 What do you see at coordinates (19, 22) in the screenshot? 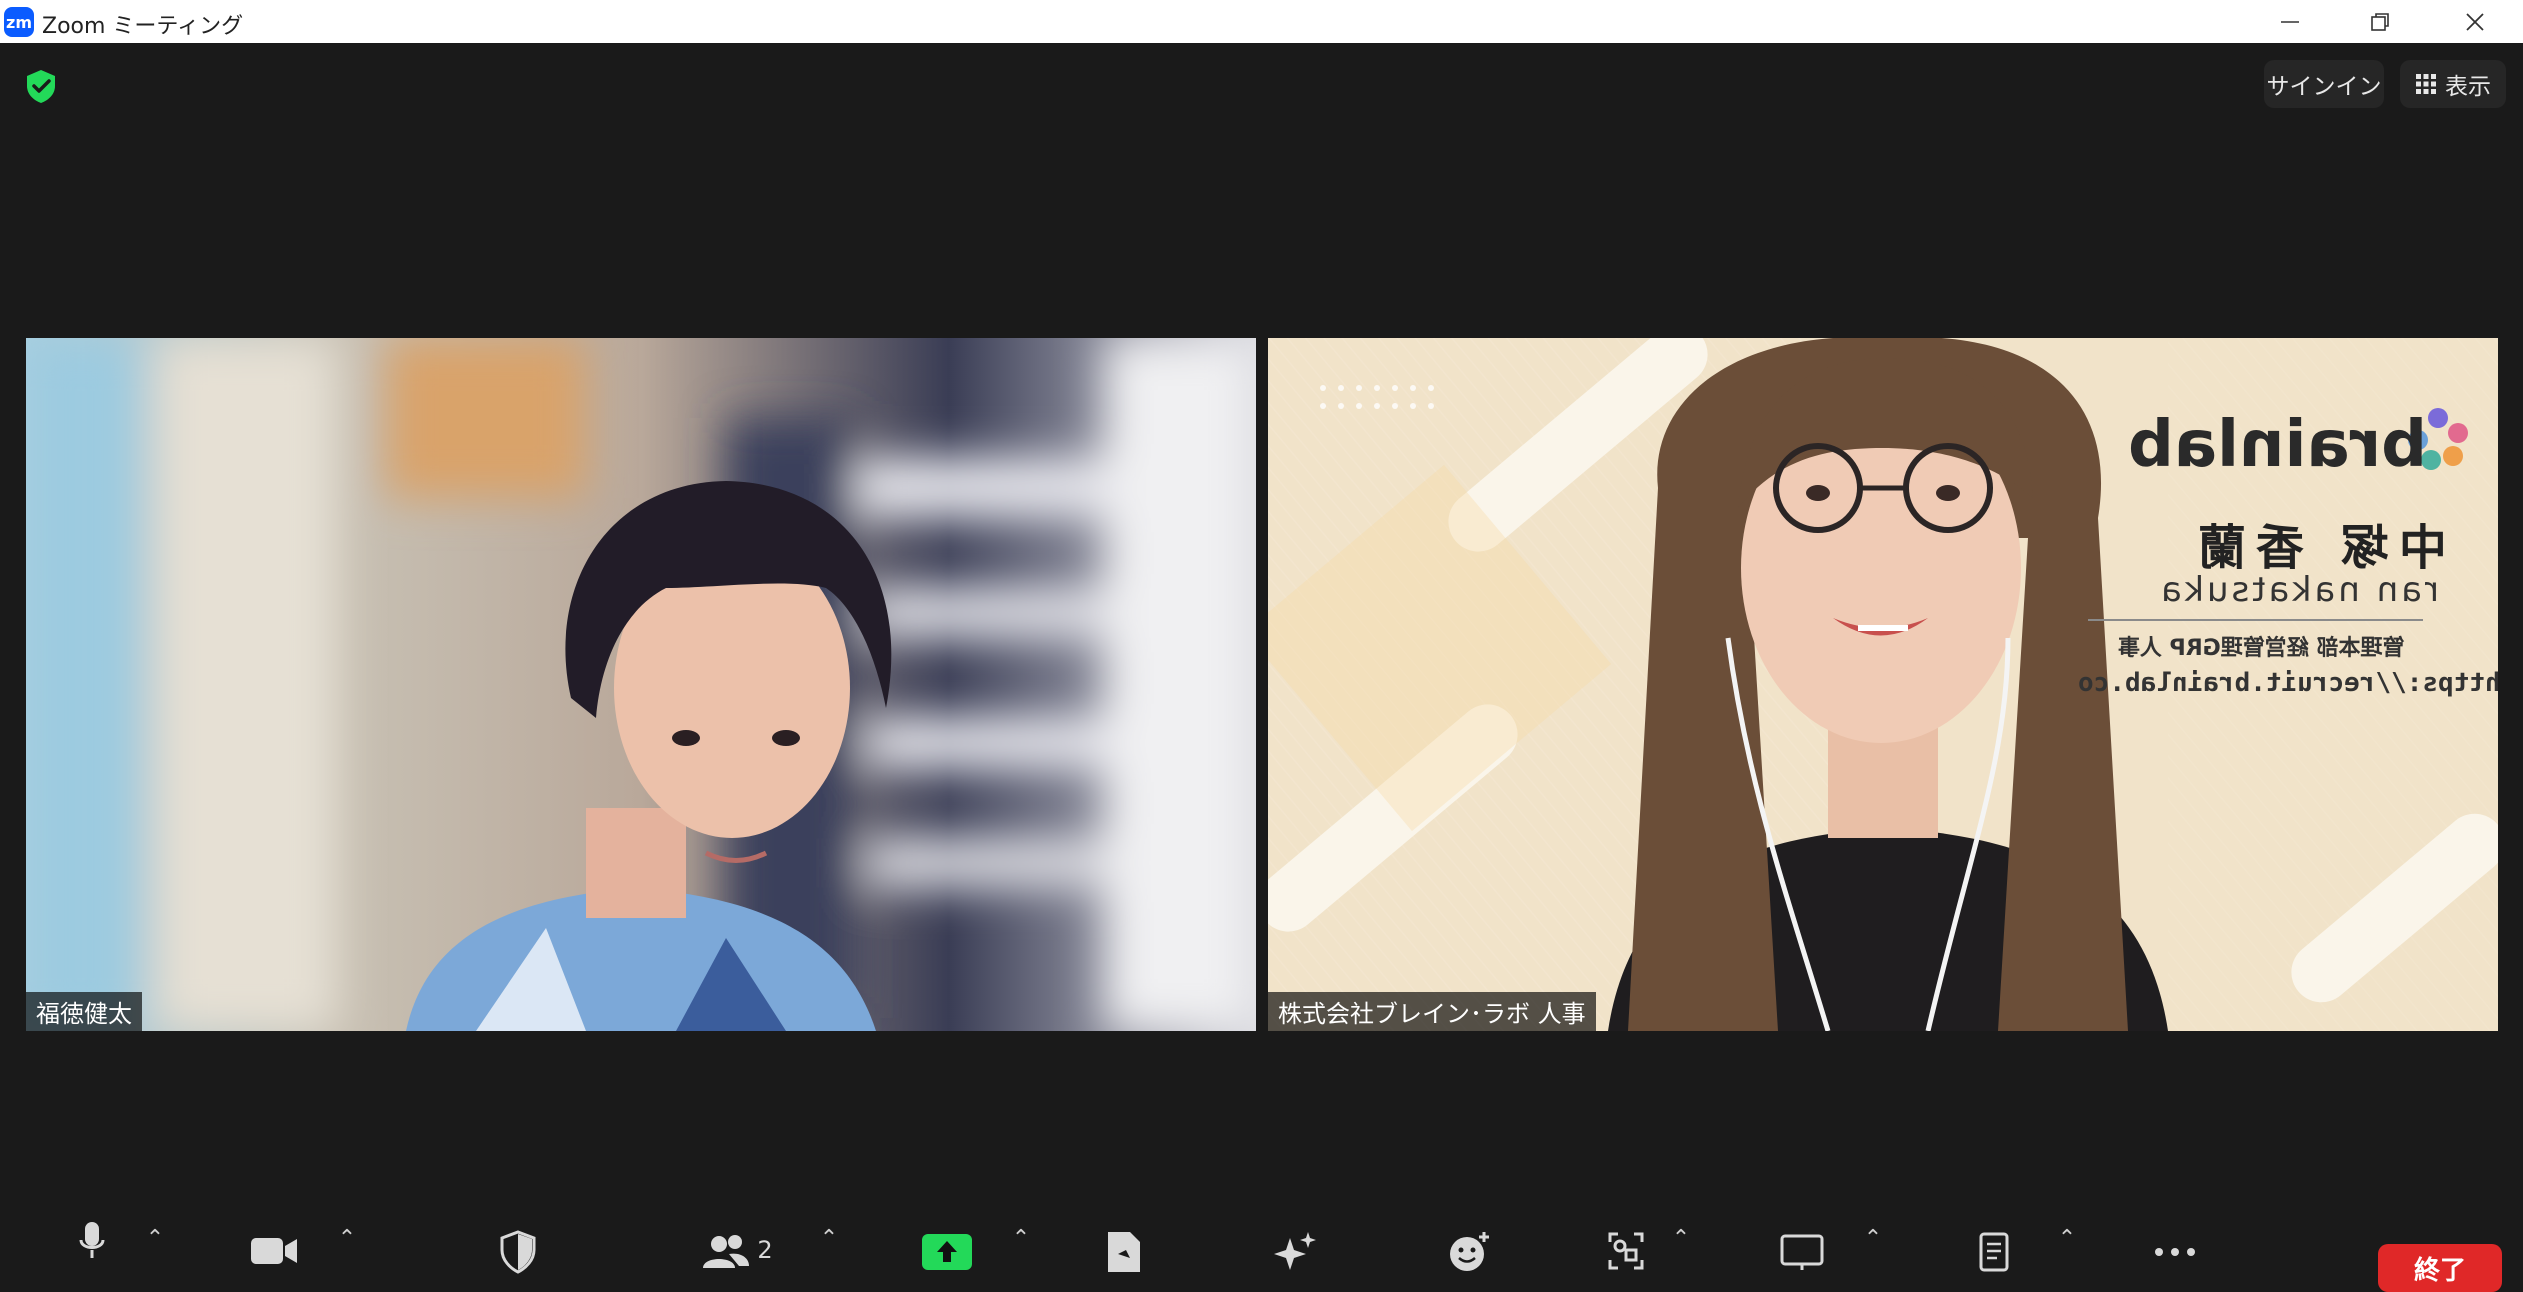
I see `zoom-logo-icon: zm` at bounding box center [19, 22].